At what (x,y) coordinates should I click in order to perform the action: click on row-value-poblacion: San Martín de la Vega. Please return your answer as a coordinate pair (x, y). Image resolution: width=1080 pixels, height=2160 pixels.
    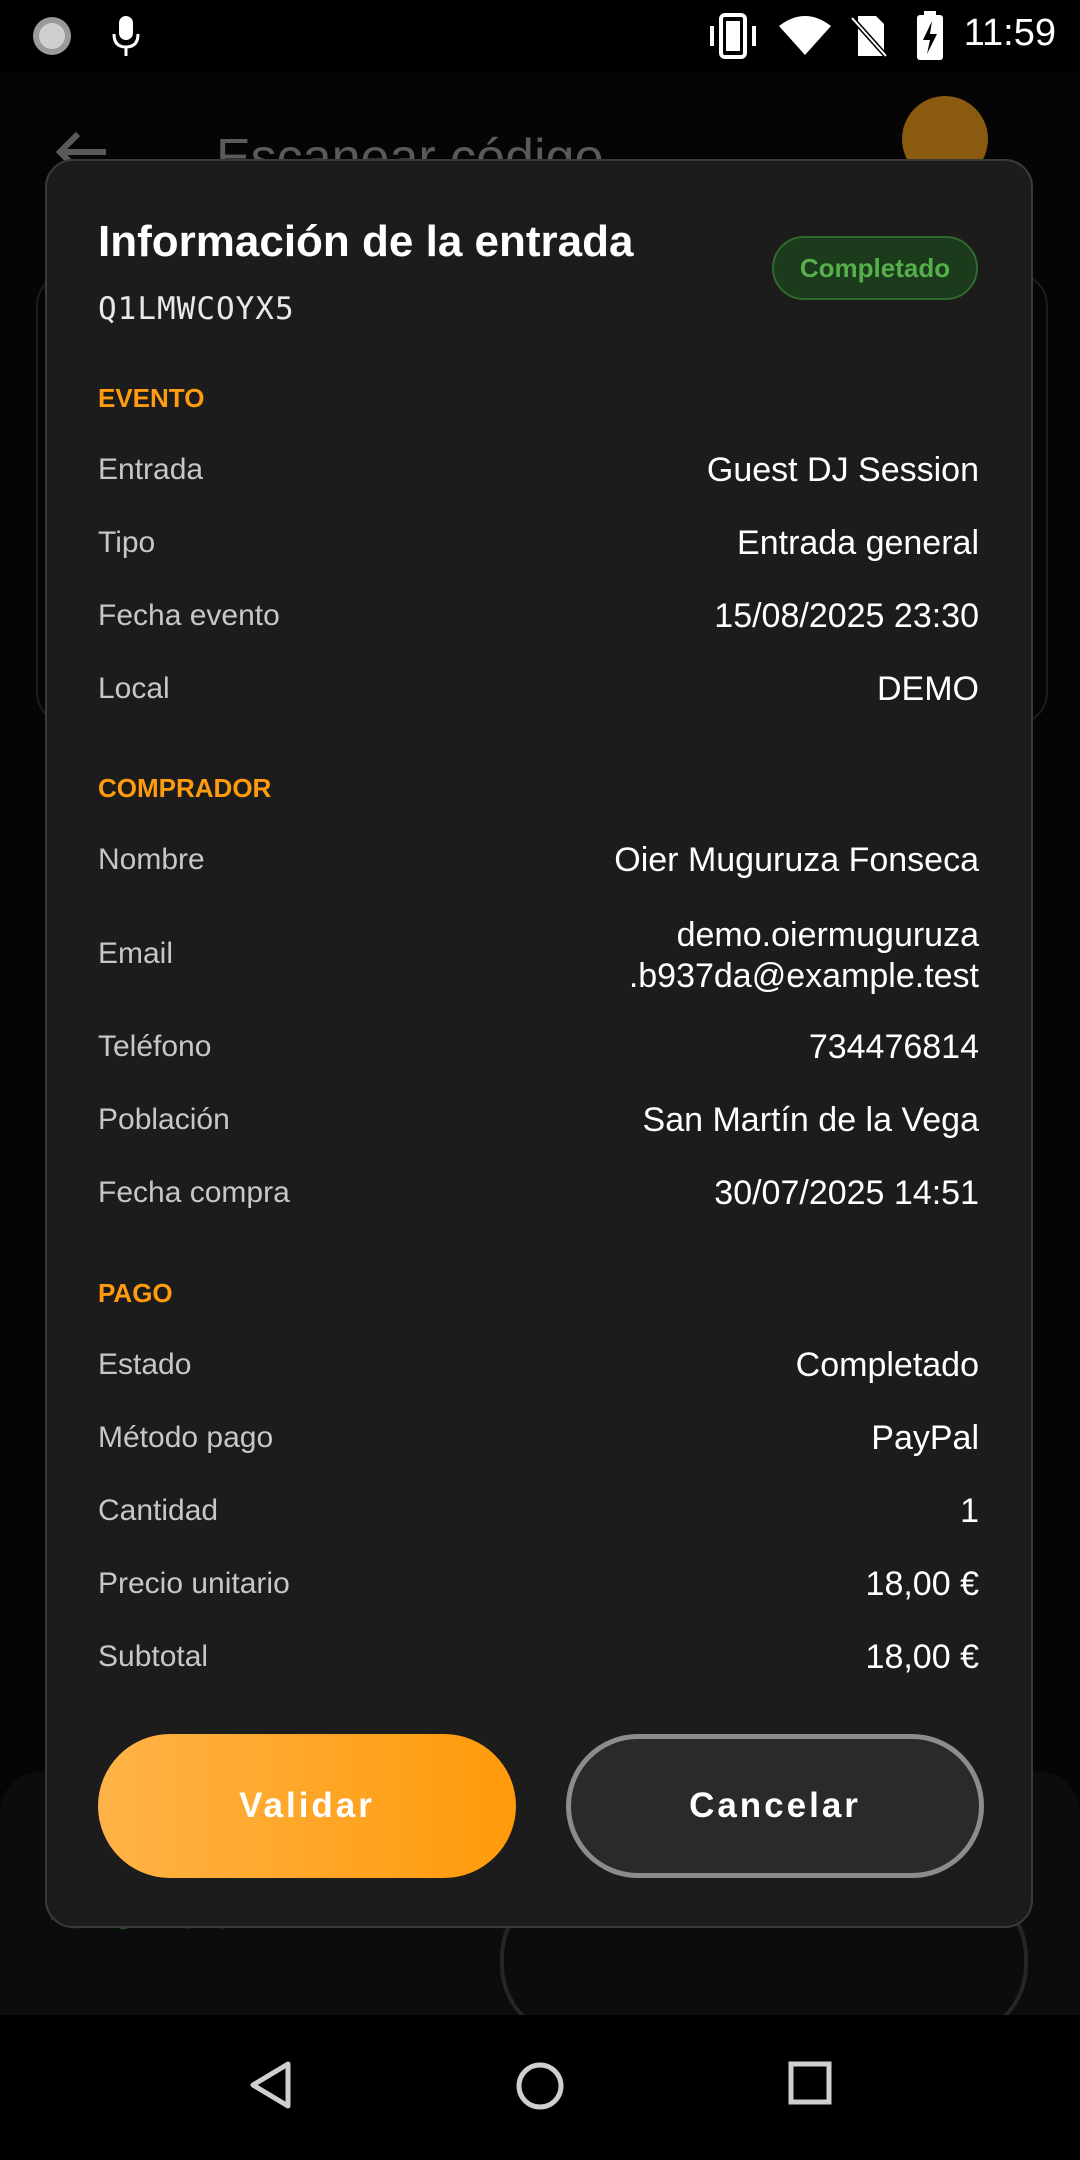
    Looking at the image, I should click on (810, 1120).